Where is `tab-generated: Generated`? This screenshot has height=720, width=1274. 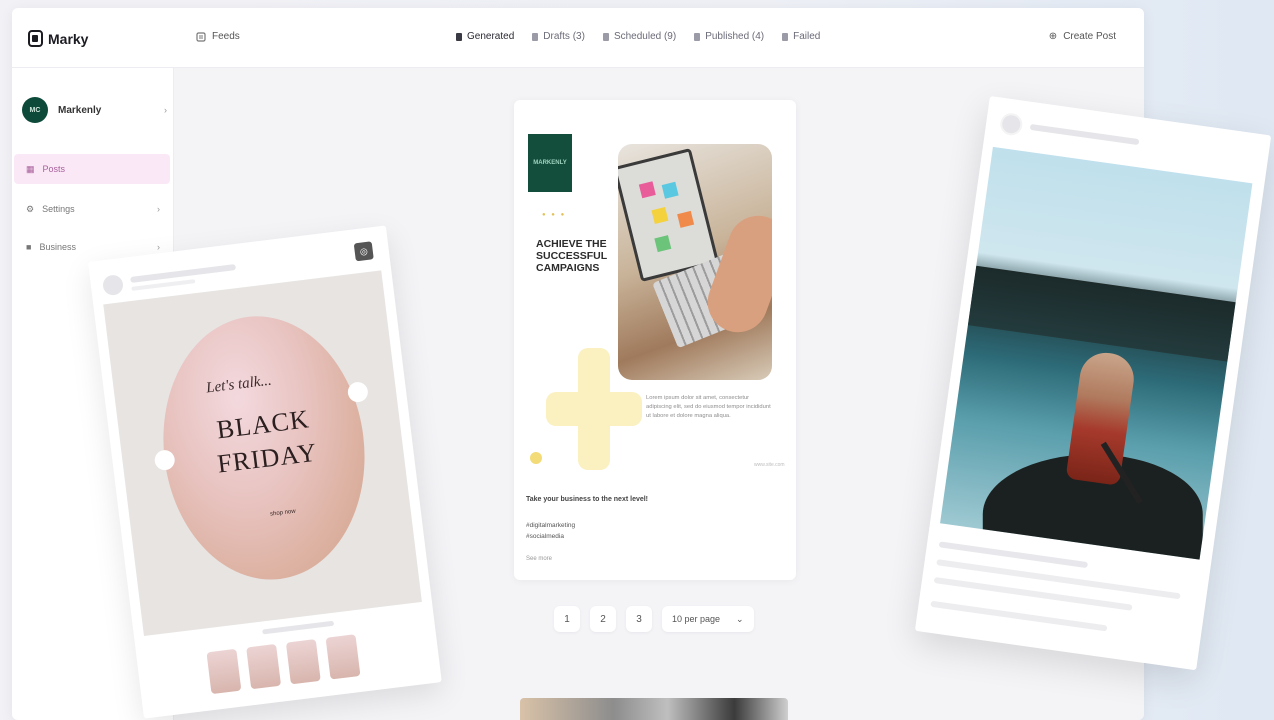 tab-generated: Generated is located at coordinates (485, 36).